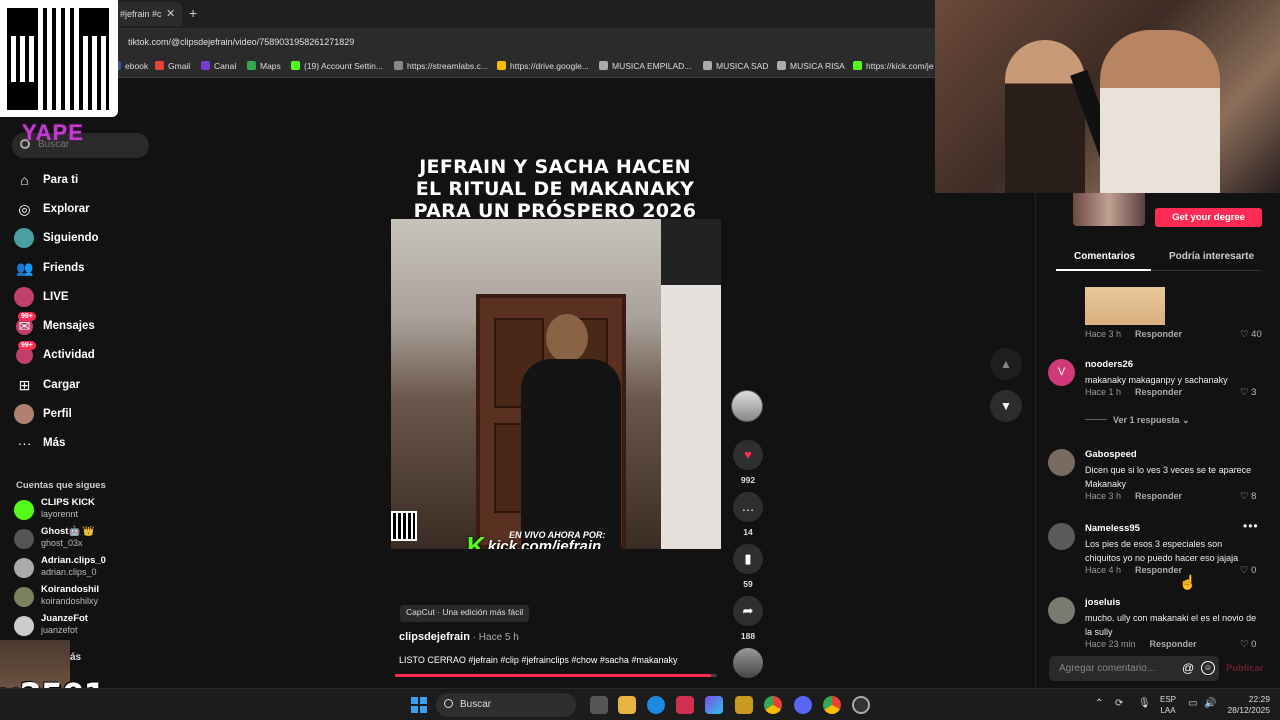 The width and height of the screenshot is (1280, 720). I want to click on network-icon: ▭, so click(1192, 703).